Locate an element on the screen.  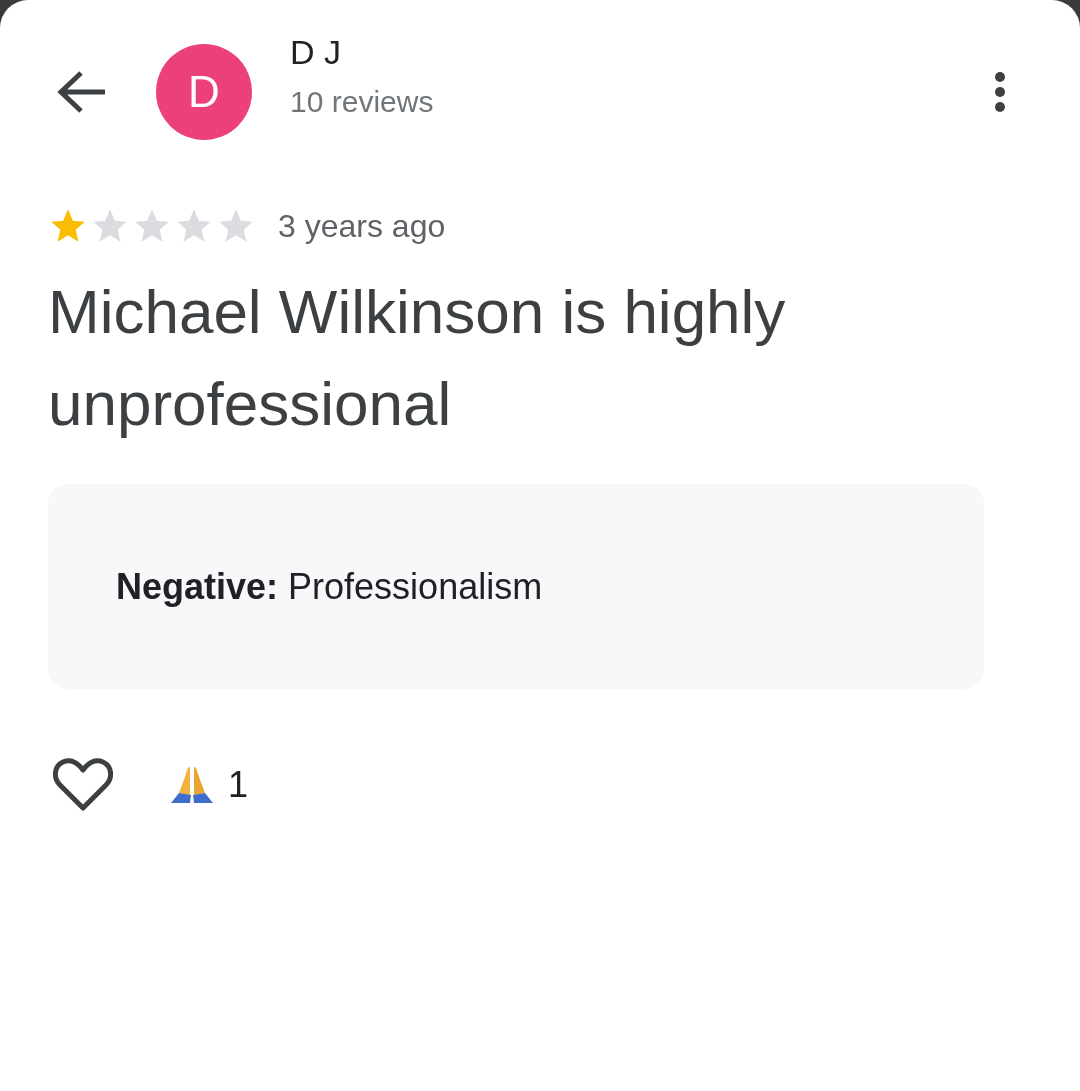
back-arrow-icon is located at coordinates (82, 92).